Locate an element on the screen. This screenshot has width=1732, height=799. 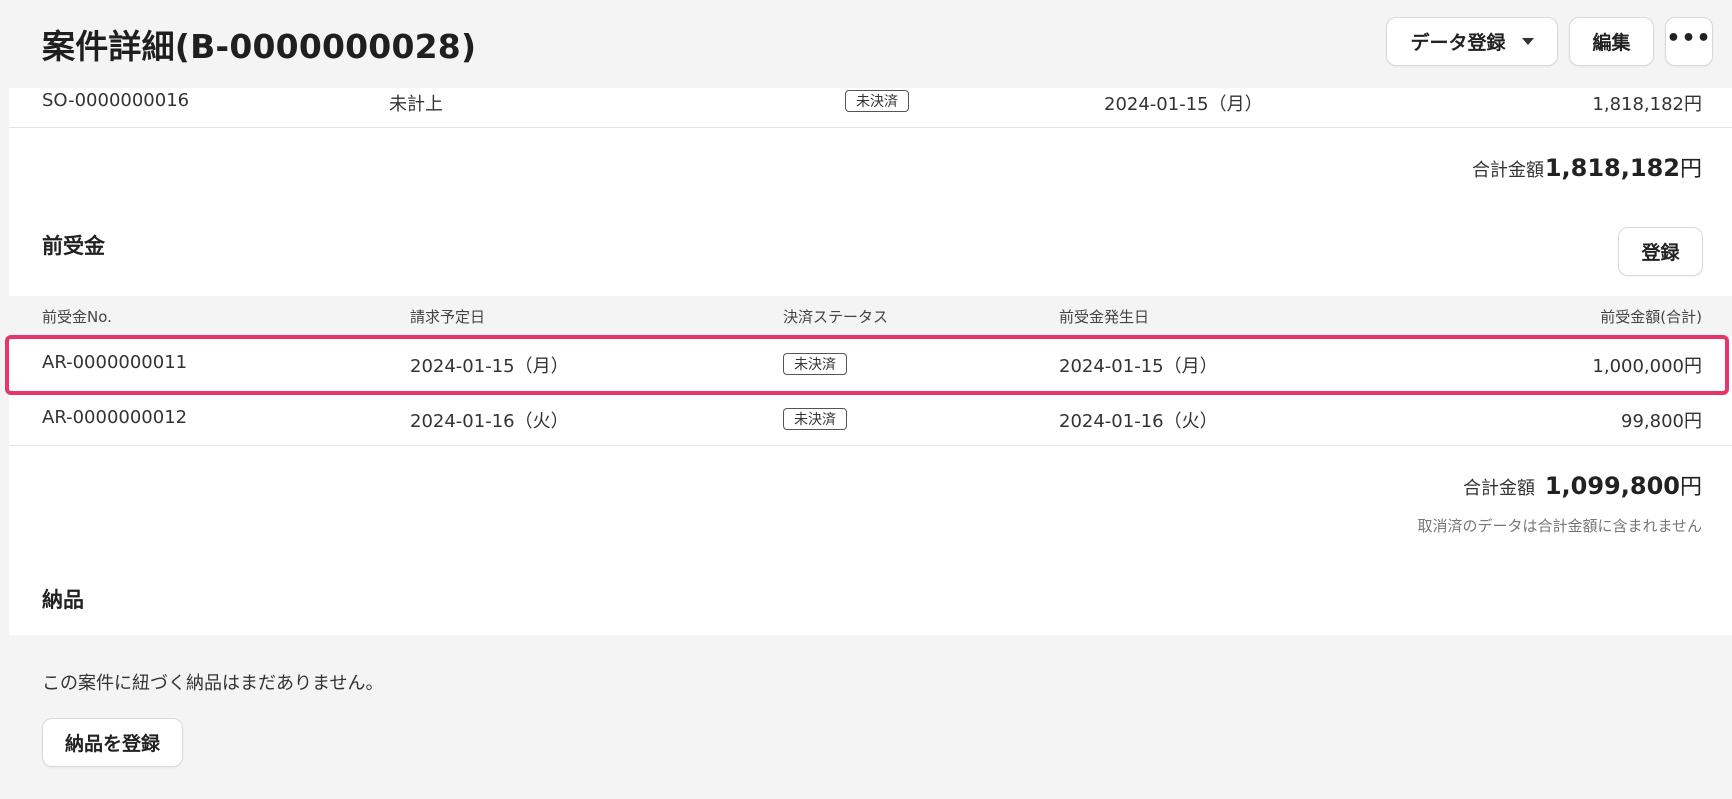
occurred-date: 2024-01-16（火） is located at coordinates (1138, 421).